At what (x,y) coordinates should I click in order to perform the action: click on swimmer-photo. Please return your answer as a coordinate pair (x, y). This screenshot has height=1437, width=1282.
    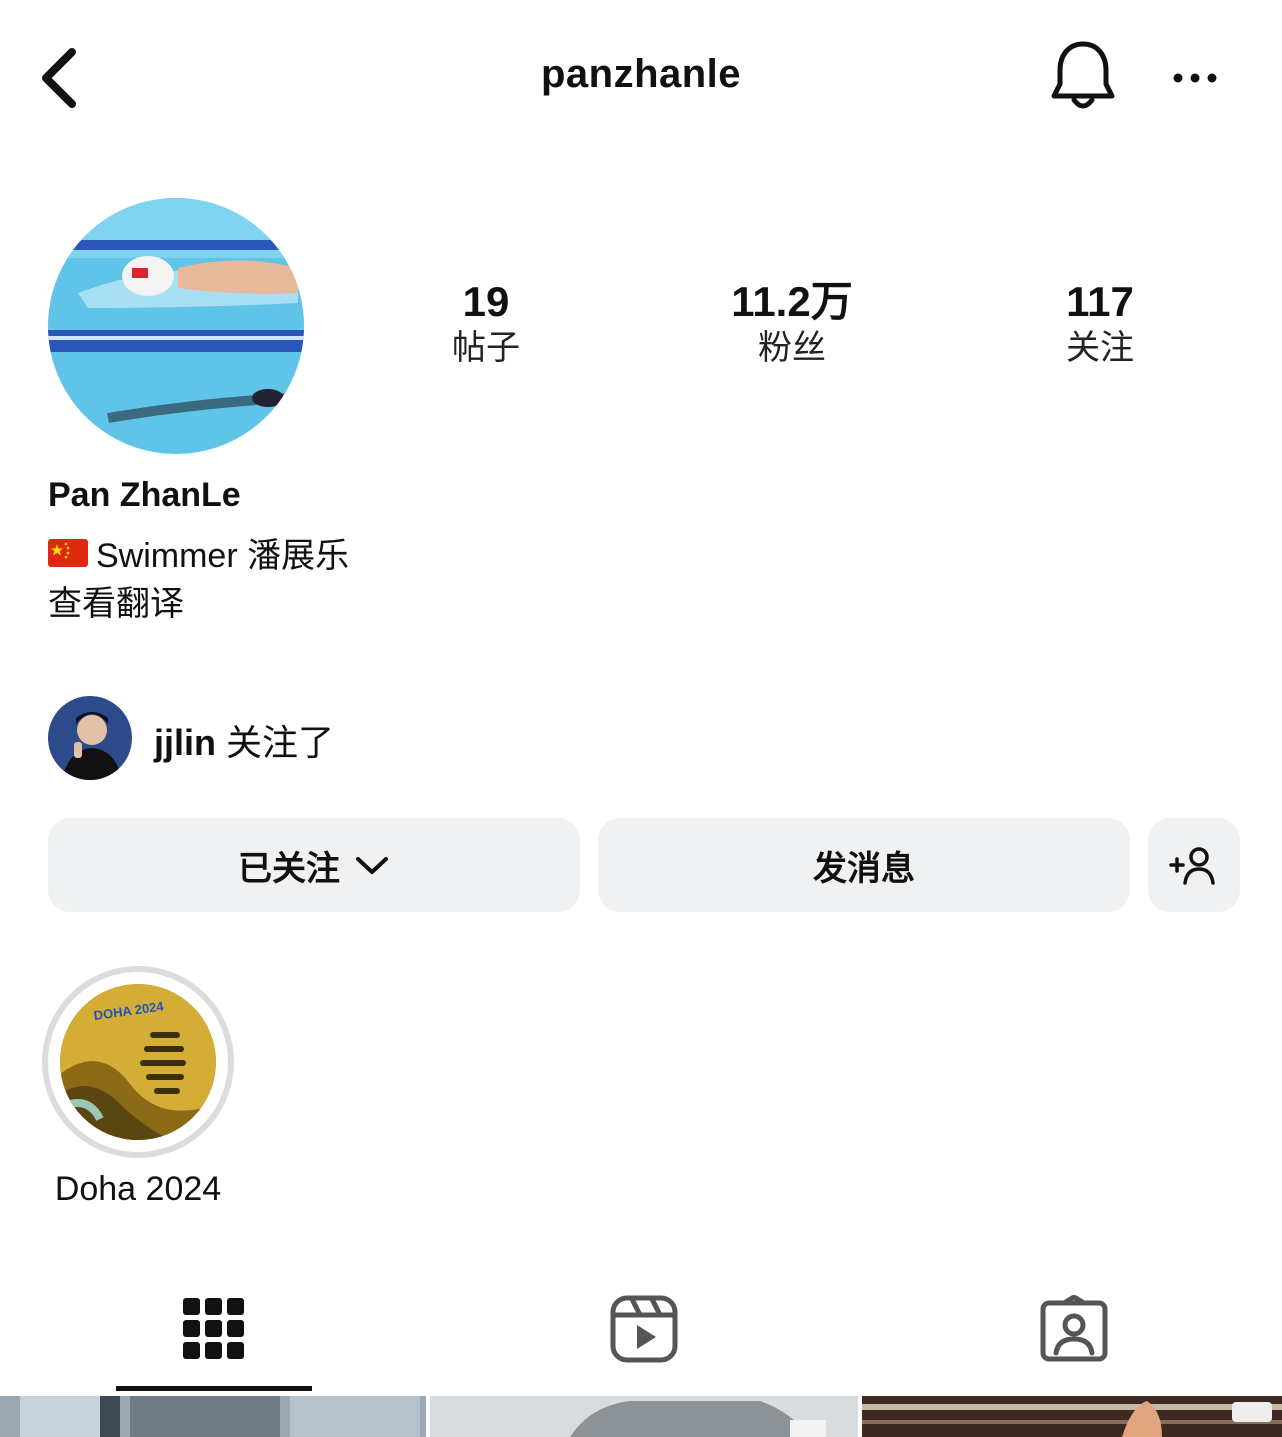
    Looking at the image, I should click on (176, 326).